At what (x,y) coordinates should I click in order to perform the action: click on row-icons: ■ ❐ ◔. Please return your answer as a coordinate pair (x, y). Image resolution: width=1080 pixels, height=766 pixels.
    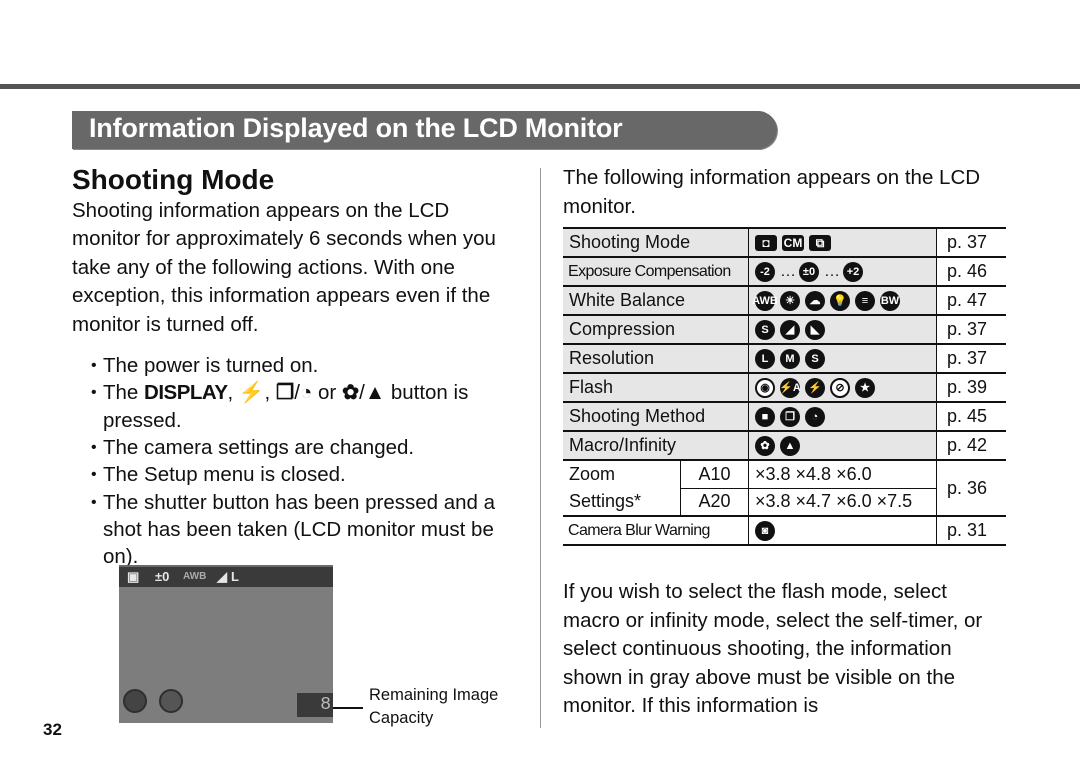
    Looking at the image, I should click on (842, 416).